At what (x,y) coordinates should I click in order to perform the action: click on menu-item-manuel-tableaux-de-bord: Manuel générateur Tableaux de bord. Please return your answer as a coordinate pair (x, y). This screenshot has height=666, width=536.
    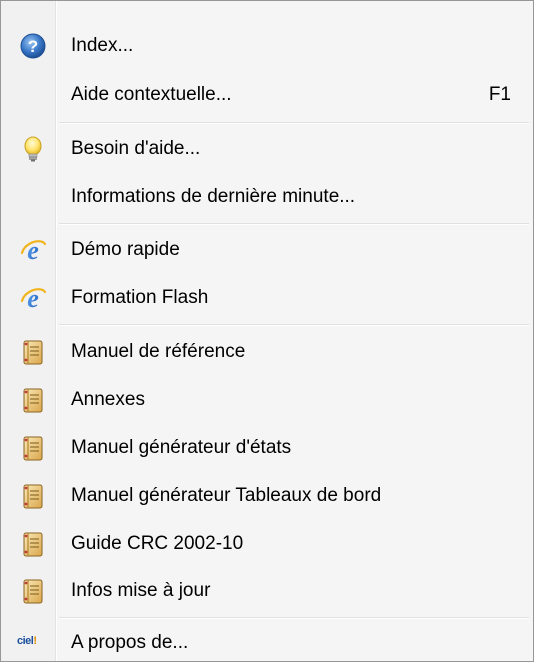
    Looking at the image, I should click on (267, 496).